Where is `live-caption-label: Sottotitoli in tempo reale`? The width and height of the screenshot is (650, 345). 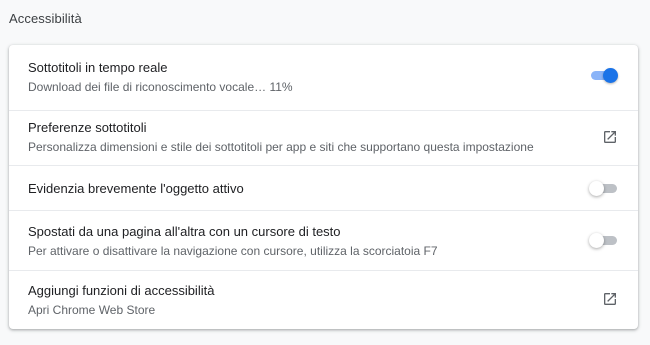 live-caption-label: Sottotitoli in tempo reale is located at coordinates (98, 67).